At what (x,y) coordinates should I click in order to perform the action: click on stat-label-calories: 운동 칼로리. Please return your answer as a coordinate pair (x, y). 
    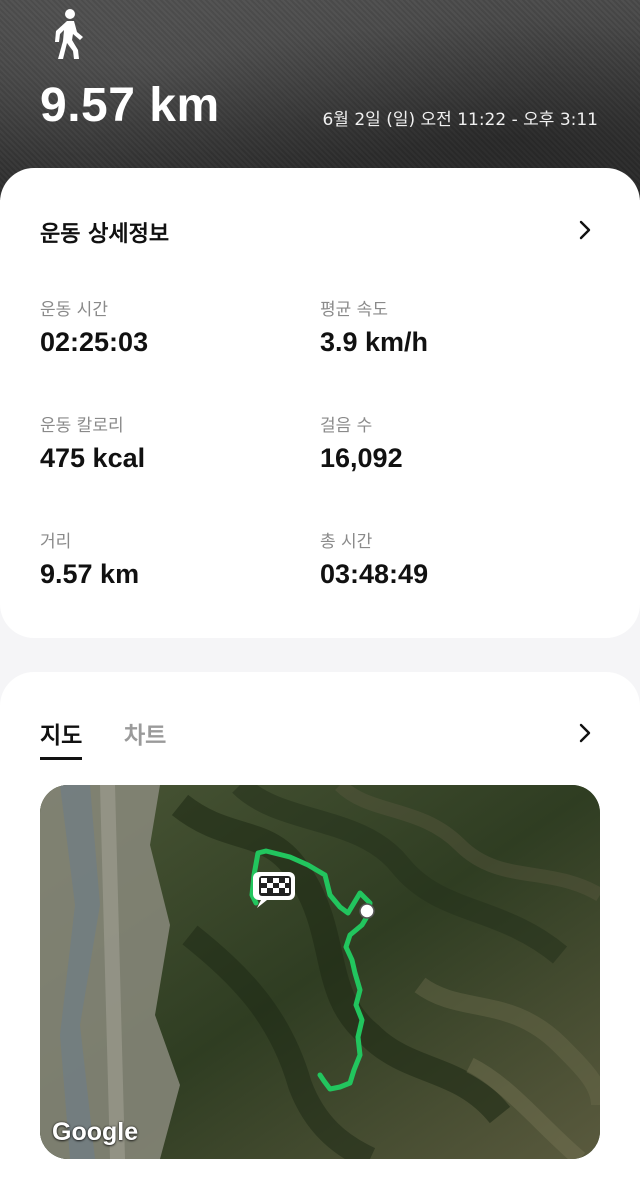
    Looking at the image, I should click on (82, 426).